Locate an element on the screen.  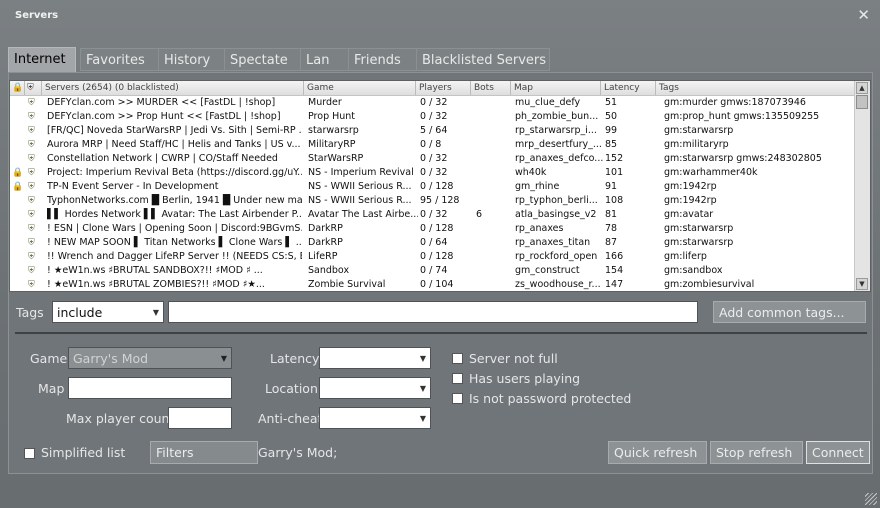
server-latency: 101 is located at coordinates (614, 172).